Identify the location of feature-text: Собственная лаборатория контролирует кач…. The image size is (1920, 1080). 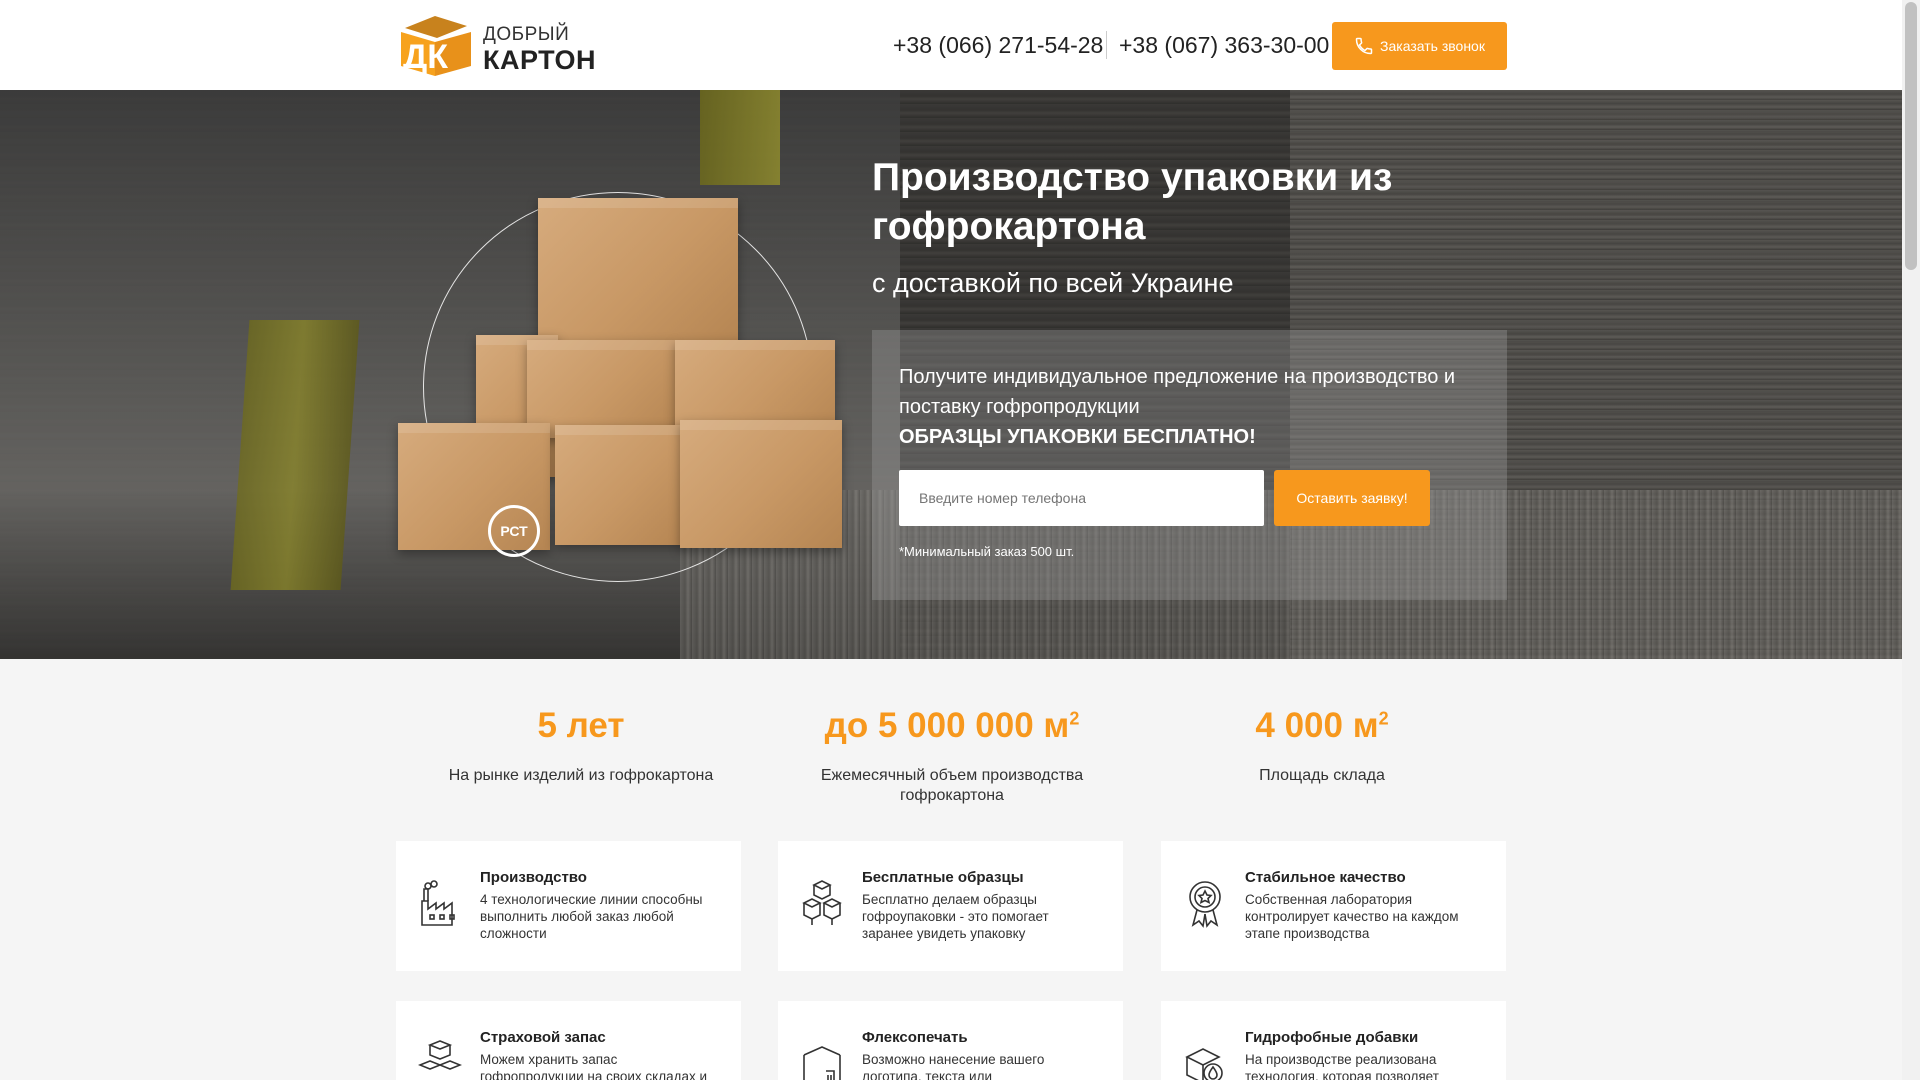
(1352, 916).